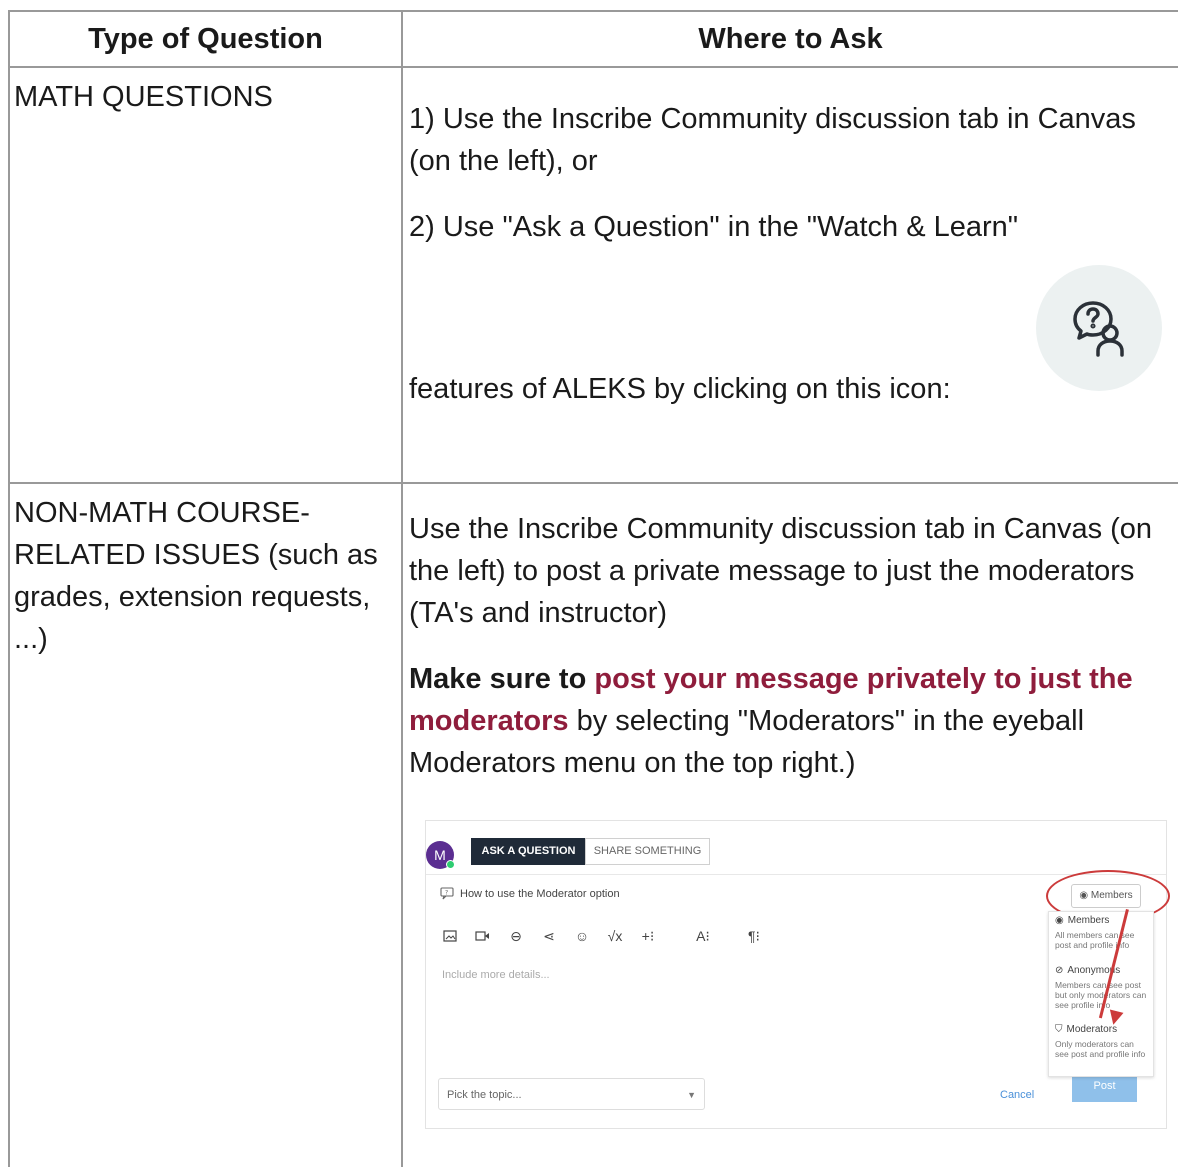 The image size is (1178, 1167). Describe the element at coordinates (205, 39) in the screenshot. I see `header-type-of-question: Type of Question` at that location.